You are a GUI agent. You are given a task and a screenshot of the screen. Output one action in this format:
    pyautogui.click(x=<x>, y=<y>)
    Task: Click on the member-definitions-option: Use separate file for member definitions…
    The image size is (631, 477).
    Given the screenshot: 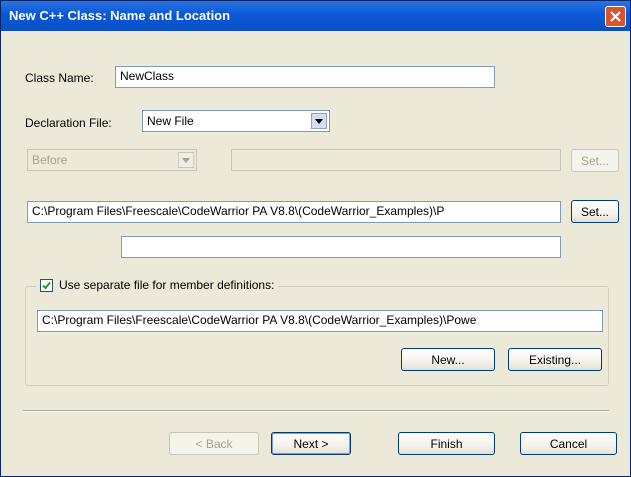 What is the action you would take?
    pyautogui.click(x=157, y=285)
    